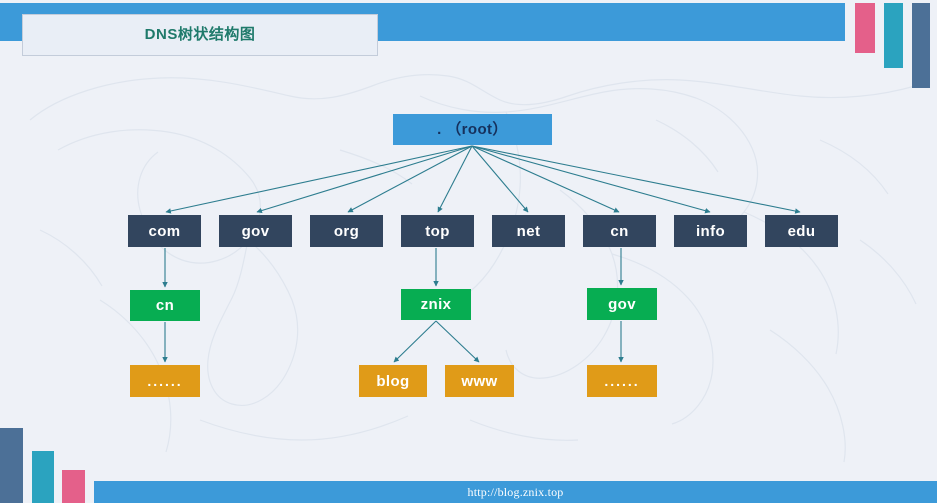 The image size is (937, 503). I want to click on decor-bar-top-slate, so click(921, 45).